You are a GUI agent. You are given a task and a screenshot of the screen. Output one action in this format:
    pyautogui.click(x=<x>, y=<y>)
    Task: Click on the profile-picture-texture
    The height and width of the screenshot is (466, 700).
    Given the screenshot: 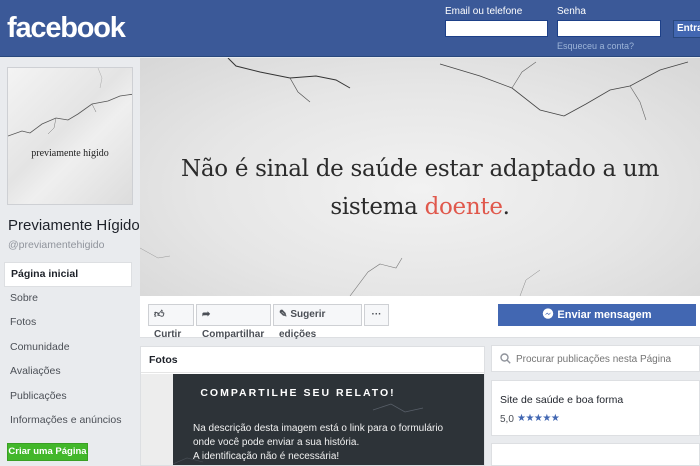 What is the action you would take?
    pyautogui.click(x=70, y=102)
    